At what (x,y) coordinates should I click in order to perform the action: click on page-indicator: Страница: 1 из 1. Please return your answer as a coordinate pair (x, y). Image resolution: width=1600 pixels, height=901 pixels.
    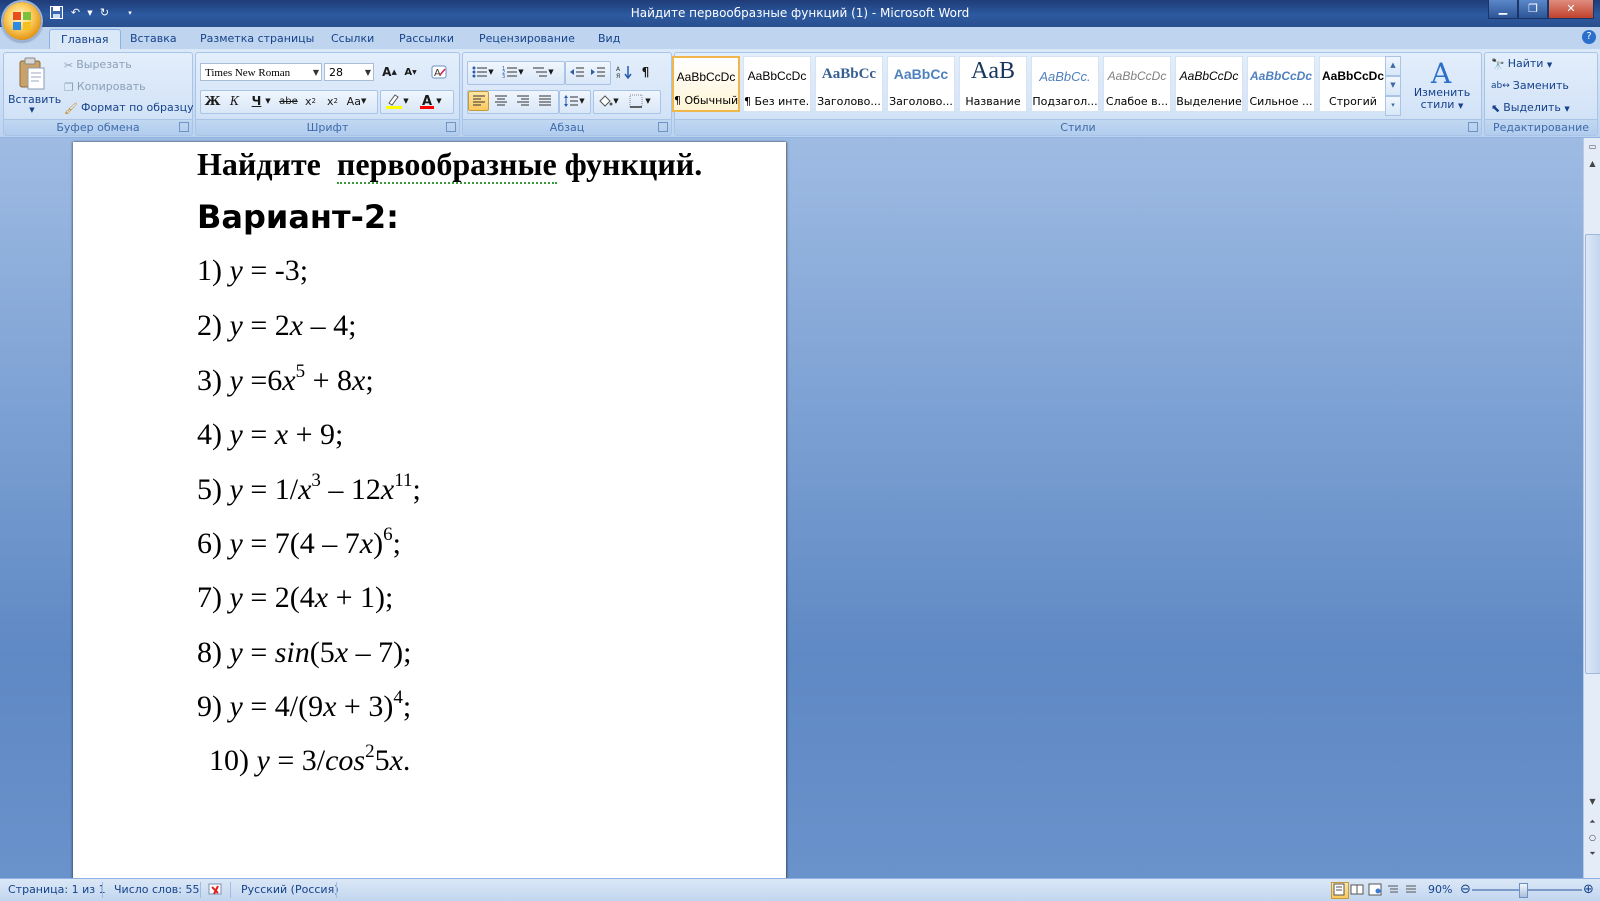
    Looking at the image, I should click on (57, 889).